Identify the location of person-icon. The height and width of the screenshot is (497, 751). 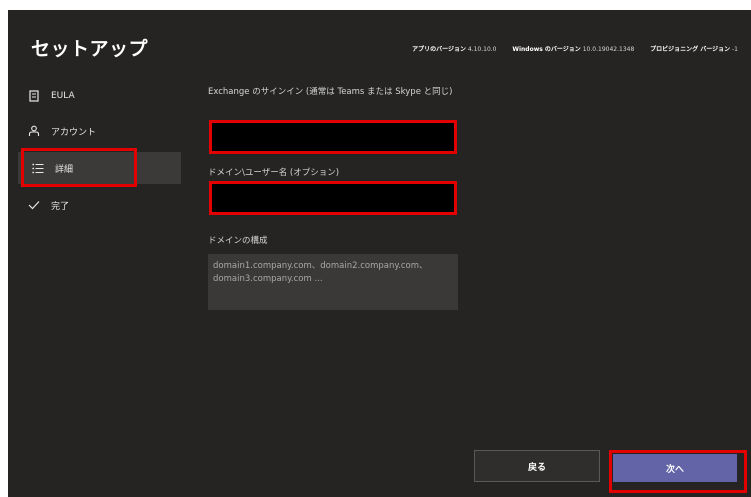
(34, 131).